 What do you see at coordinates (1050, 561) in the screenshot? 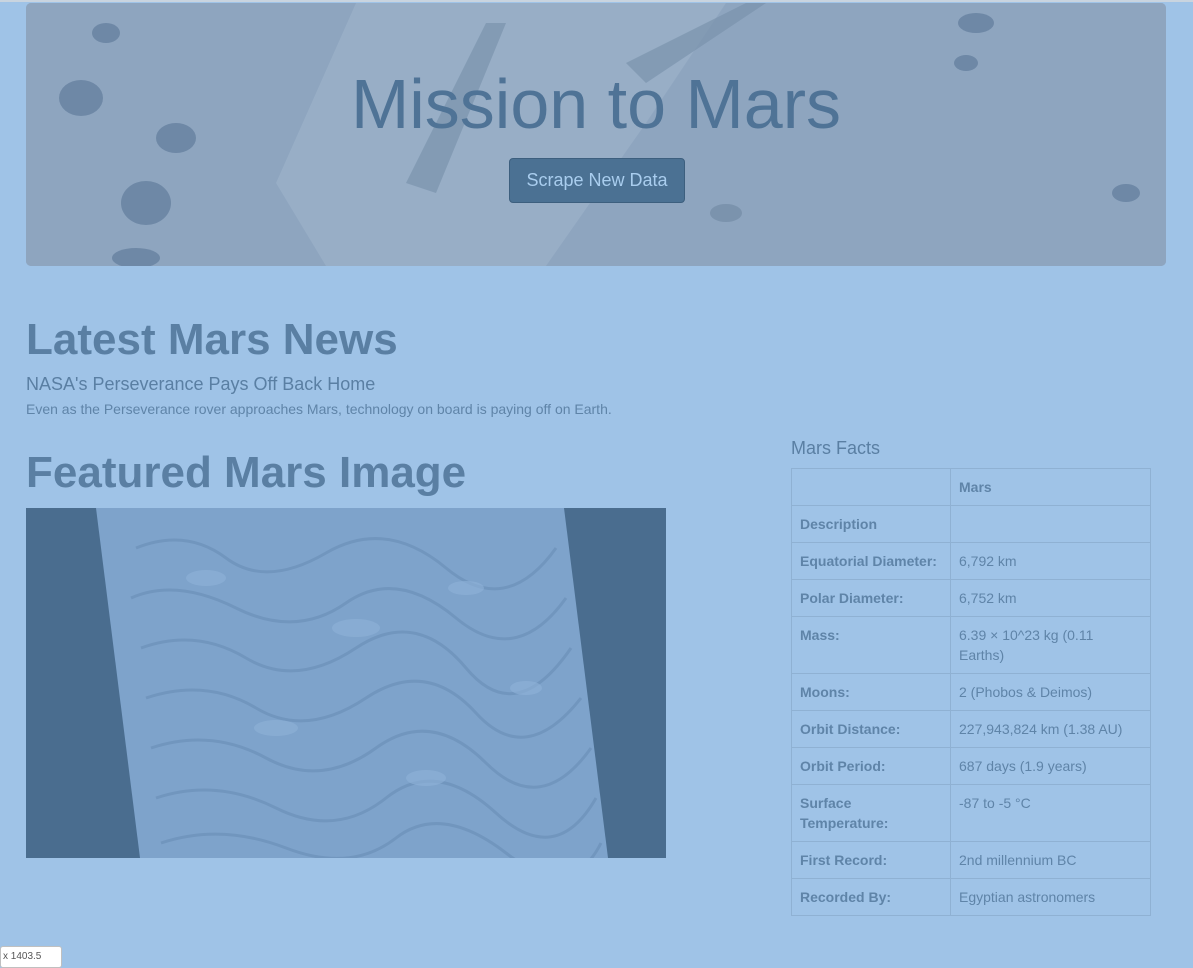
I see `fact-value: 6,792 km` at bounding box center [1050, 561].